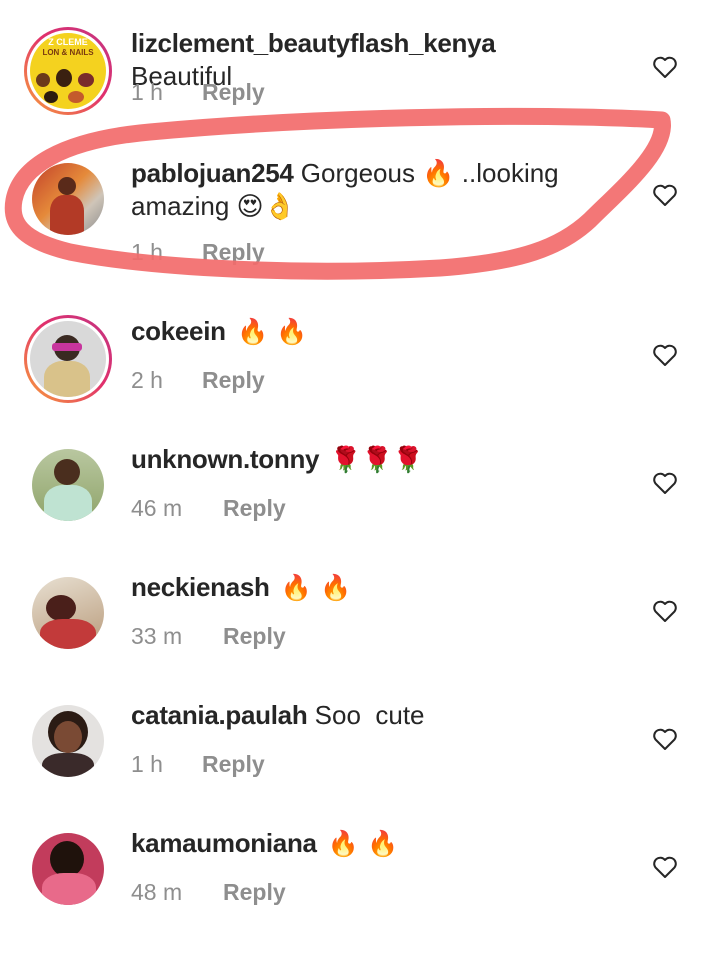 The height and width of the screenshot is (955, 720). I want to click on comment-body: 🌹🌹🌹, so click(377, 459).